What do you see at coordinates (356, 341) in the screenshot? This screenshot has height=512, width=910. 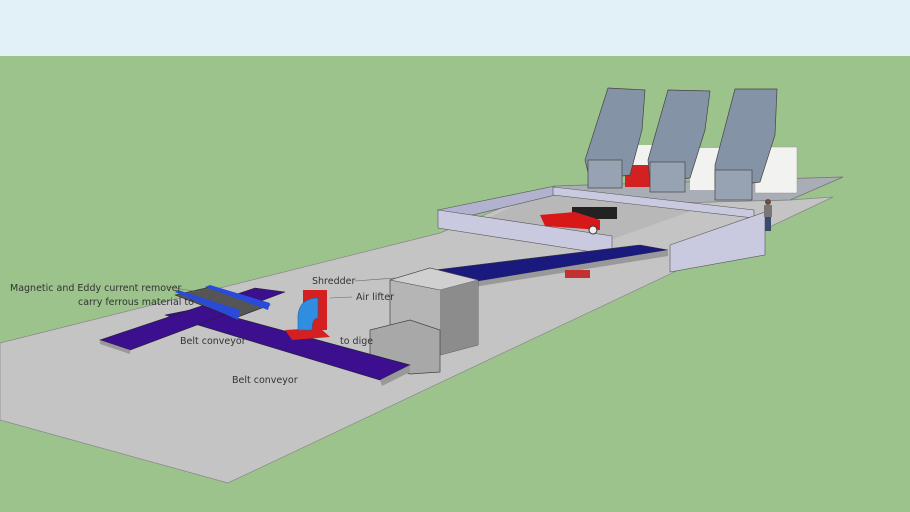 I see `label-to-digester: to dige` at bounding box center [356, 341].